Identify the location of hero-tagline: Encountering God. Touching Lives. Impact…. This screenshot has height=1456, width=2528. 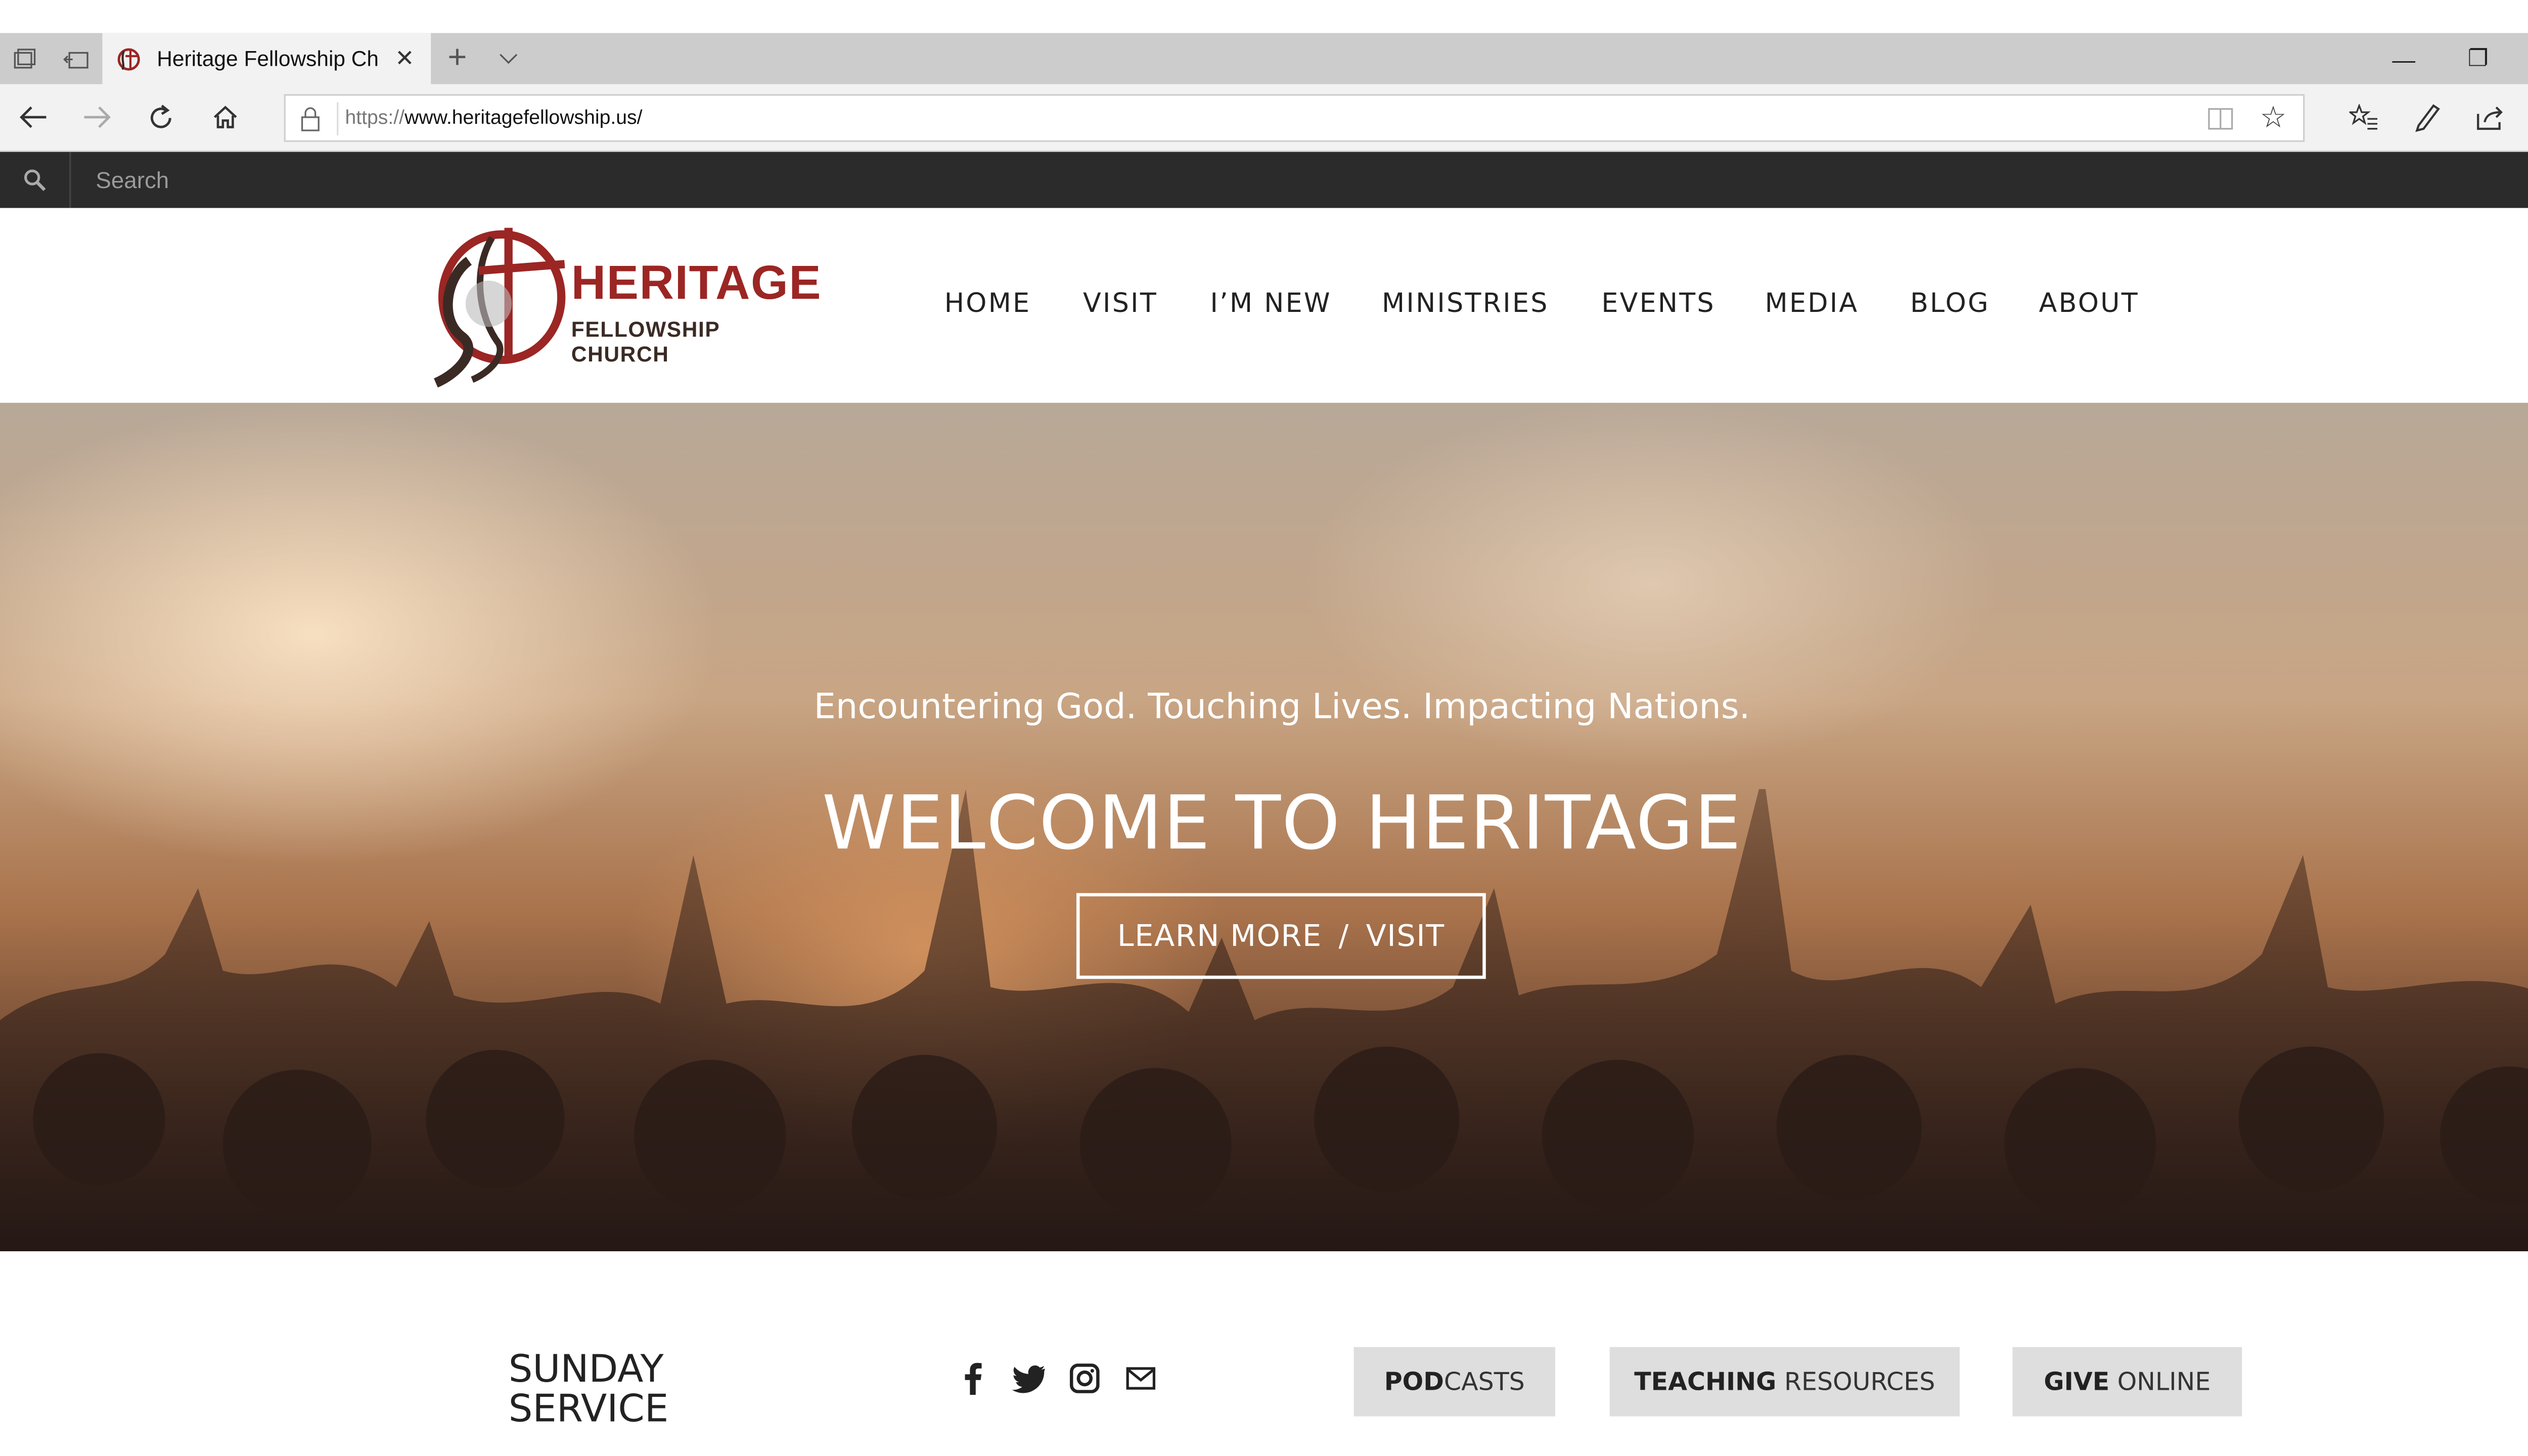
(1282, 706).